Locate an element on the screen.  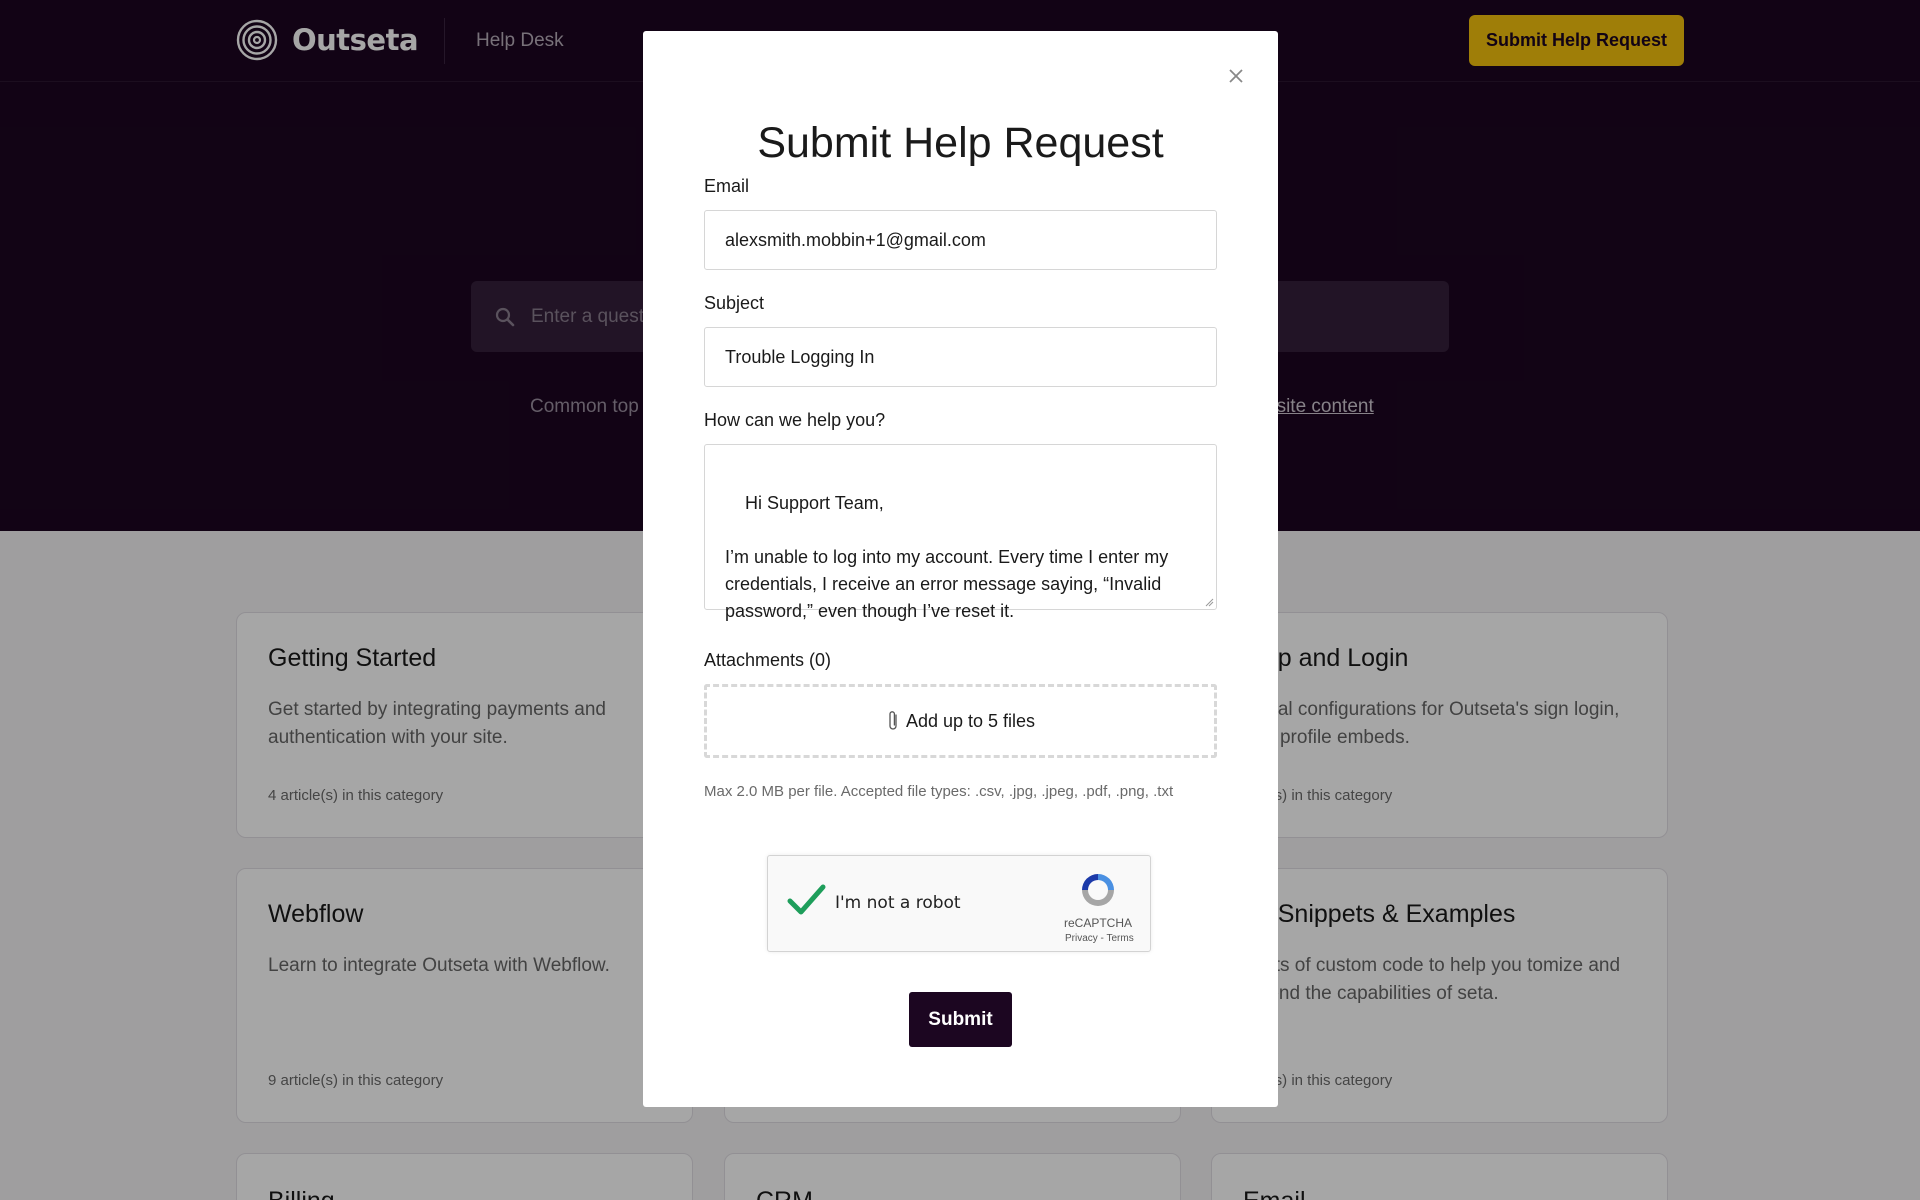
message-label: How can we help you? is located at coordinates (795, 420).